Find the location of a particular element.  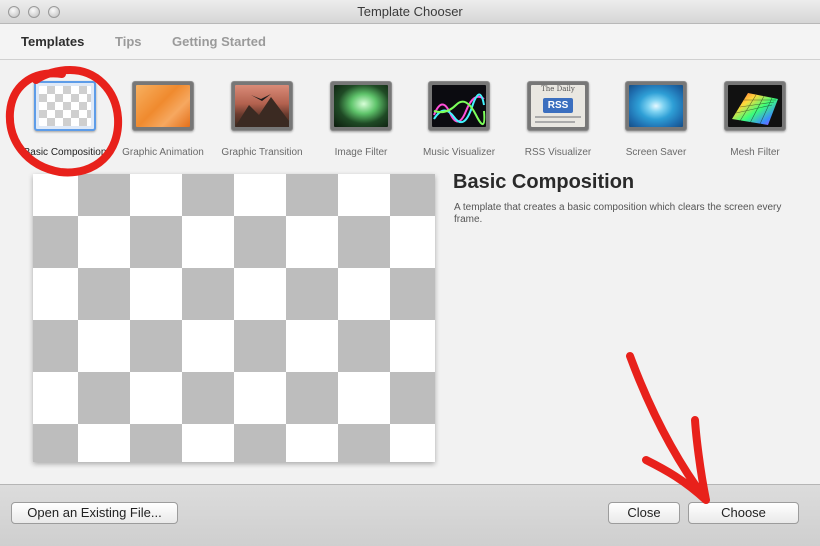

choose-button: Choose is located at coordinates (743, 513).